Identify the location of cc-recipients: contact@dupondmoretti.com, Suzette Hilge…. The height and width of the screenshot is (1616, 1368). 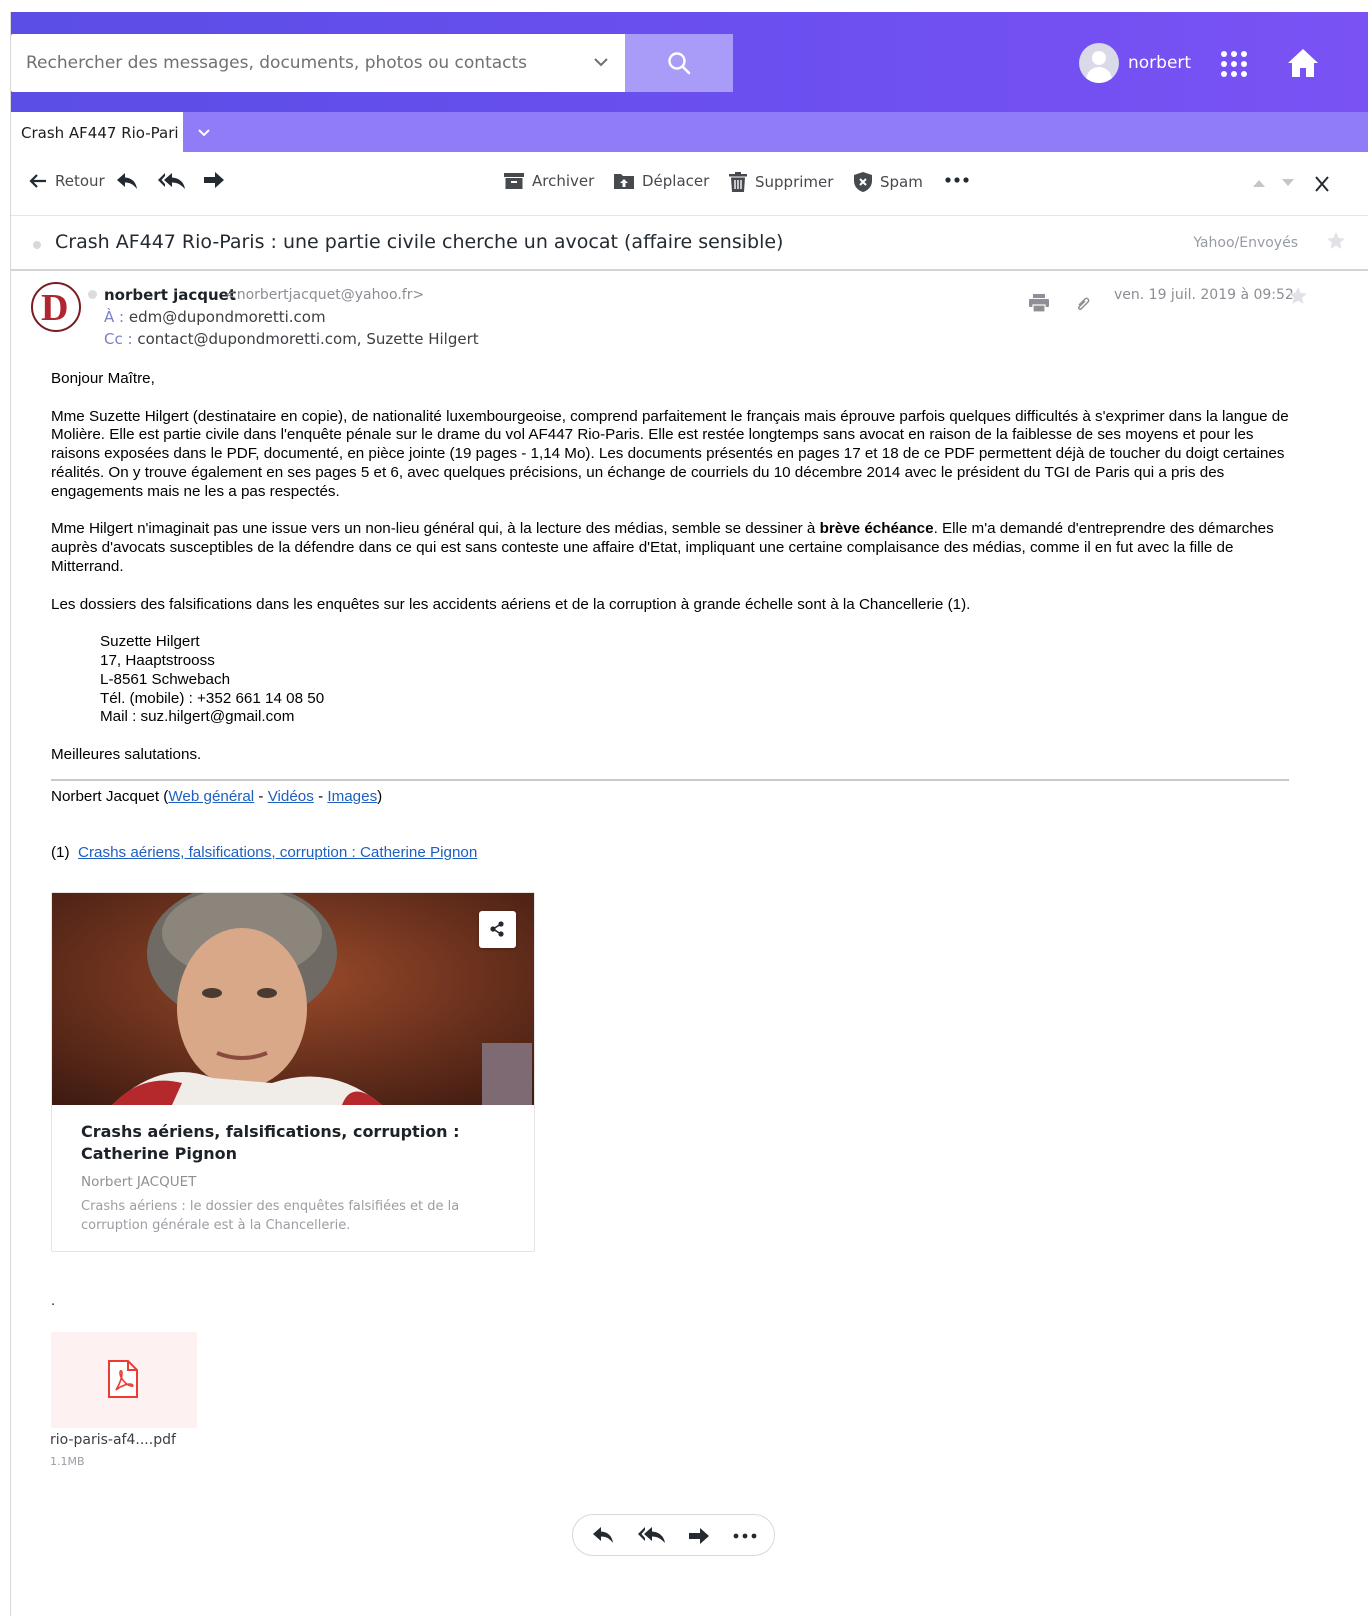
(307, 339).